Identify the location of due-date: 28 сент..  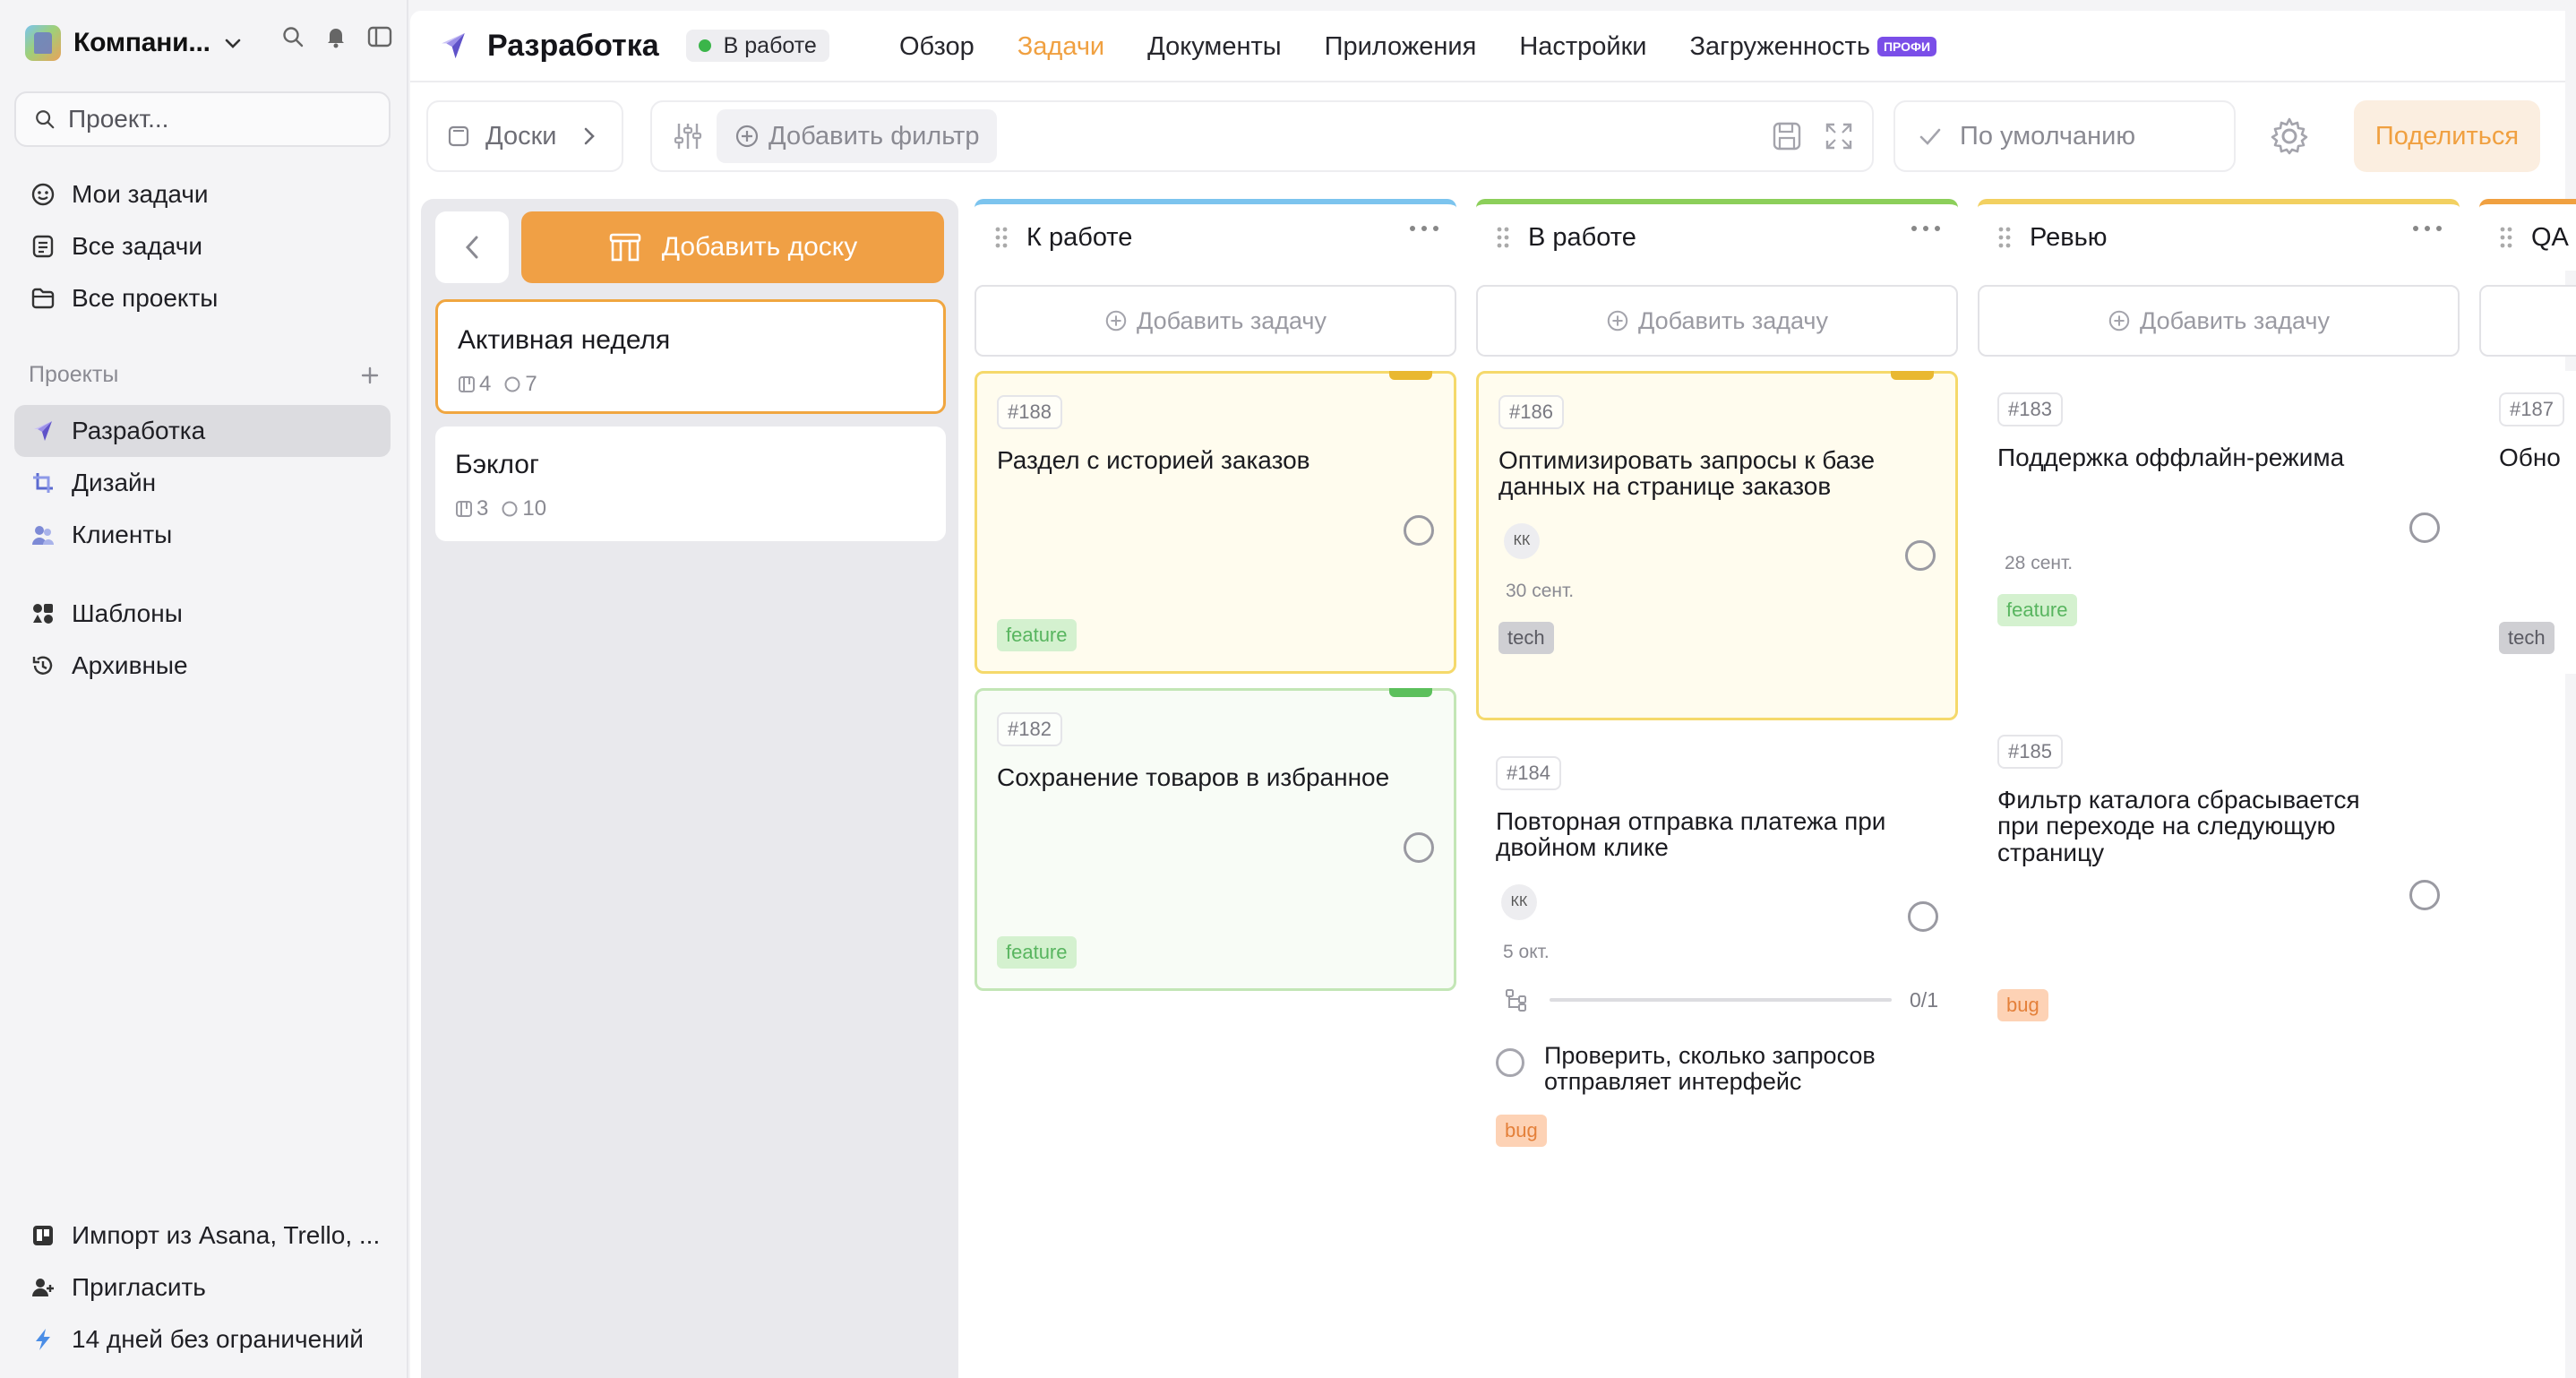
(2222, 563).